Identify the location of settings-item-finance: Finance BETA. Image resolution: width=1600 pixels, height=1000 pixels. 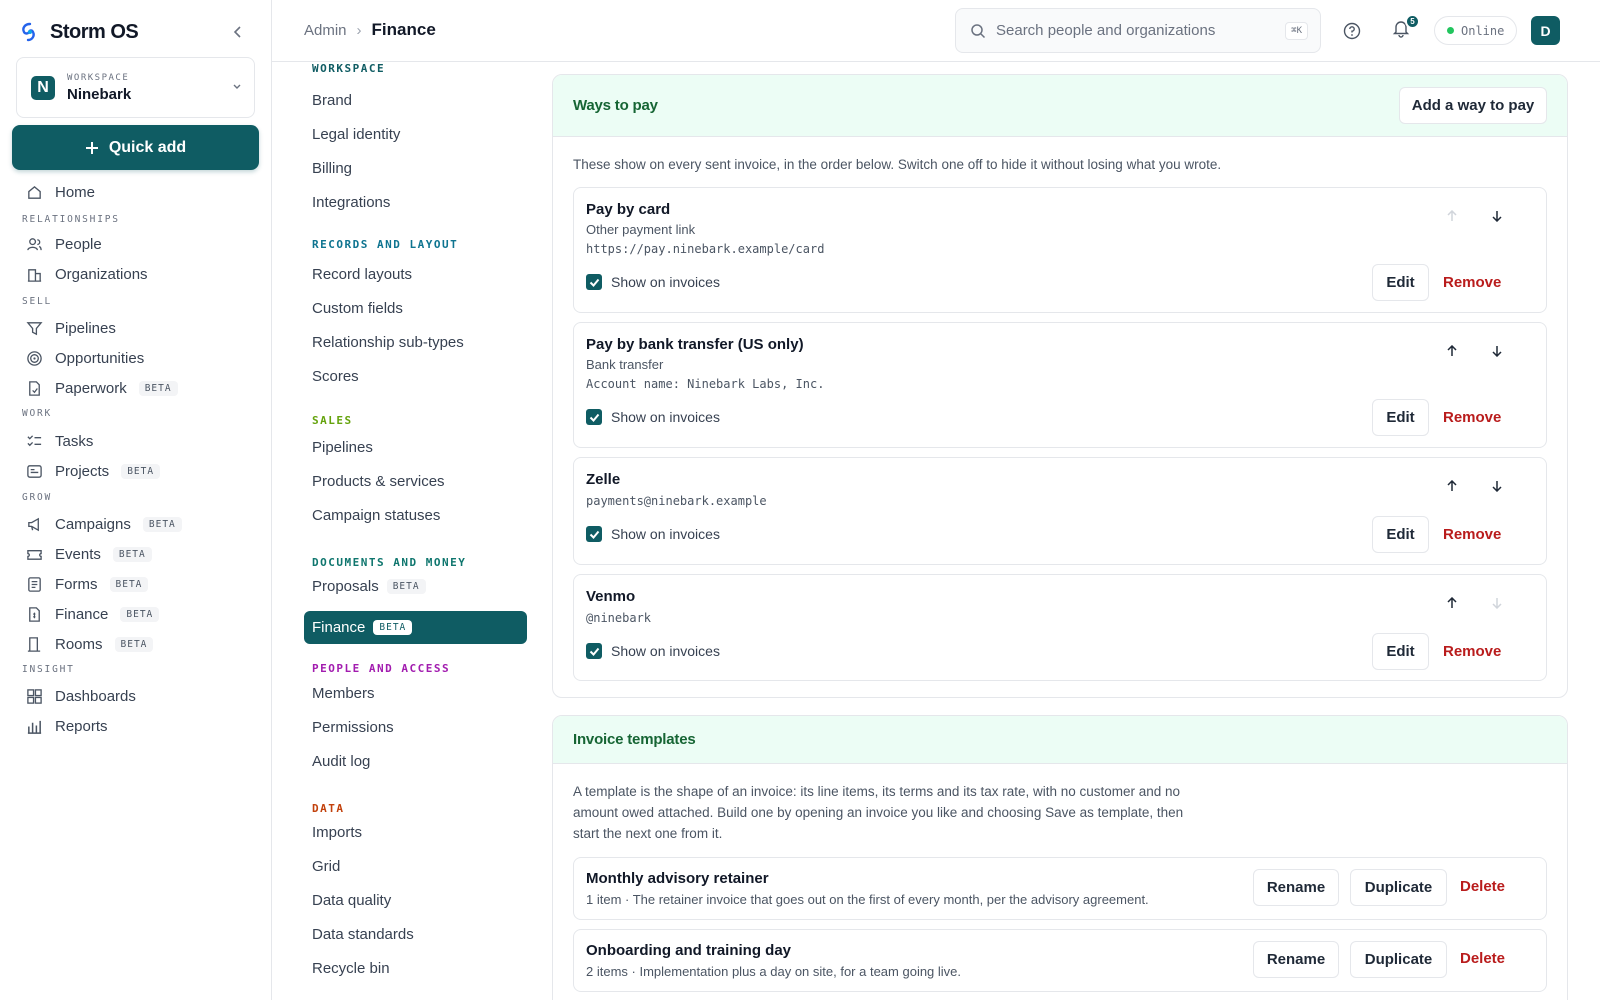
(415, 627).